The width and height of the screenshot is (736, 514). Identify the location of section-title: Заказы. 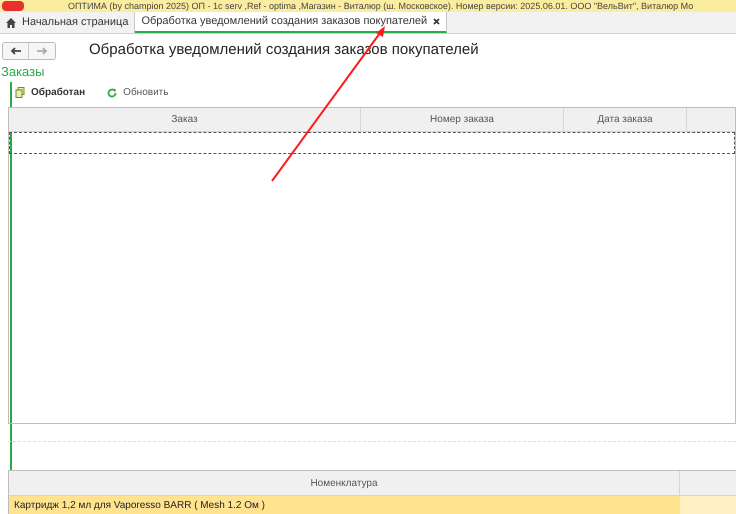
(23, 72).